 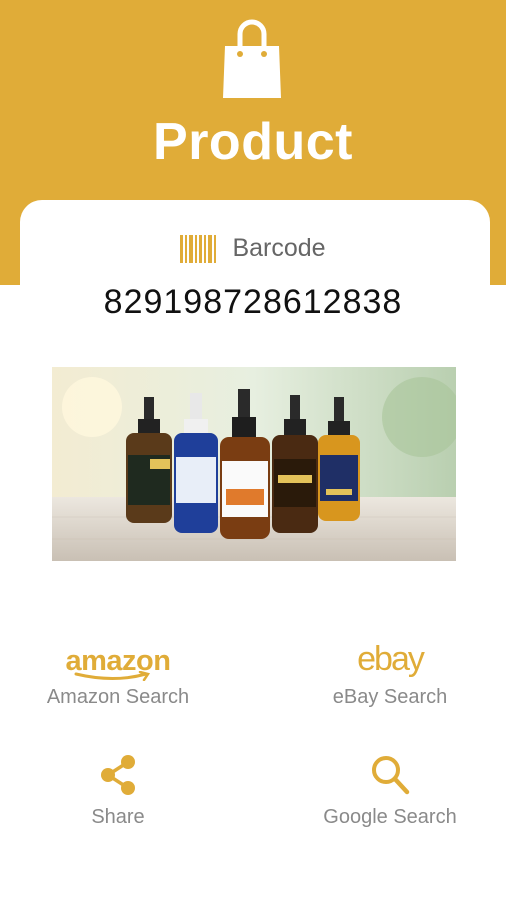 I want to click on google-search-button: Google Search, so click(x=390, y=790).